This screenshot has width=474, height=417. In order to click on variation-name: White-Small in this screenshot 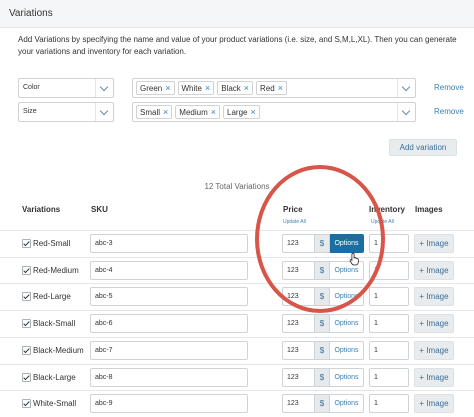, I will do `click(55, 404)`.